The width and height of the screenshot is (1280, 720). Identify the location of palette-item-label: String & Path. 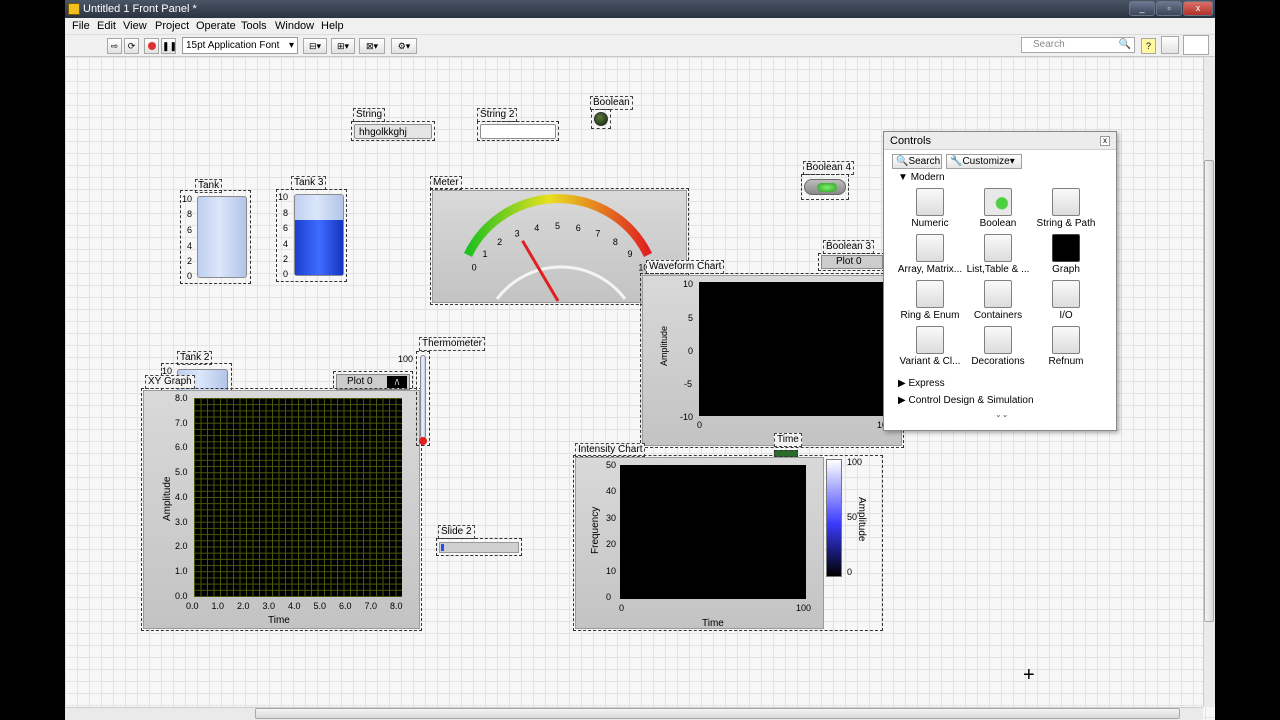
(1066, 223).